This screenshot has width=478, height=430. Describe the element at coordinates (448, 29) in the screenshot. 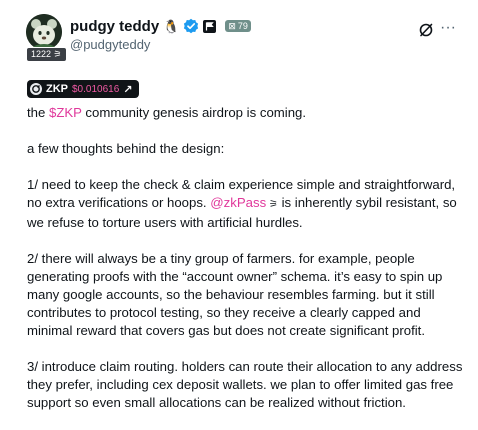

I see `more-options-icon: ···` at that location.